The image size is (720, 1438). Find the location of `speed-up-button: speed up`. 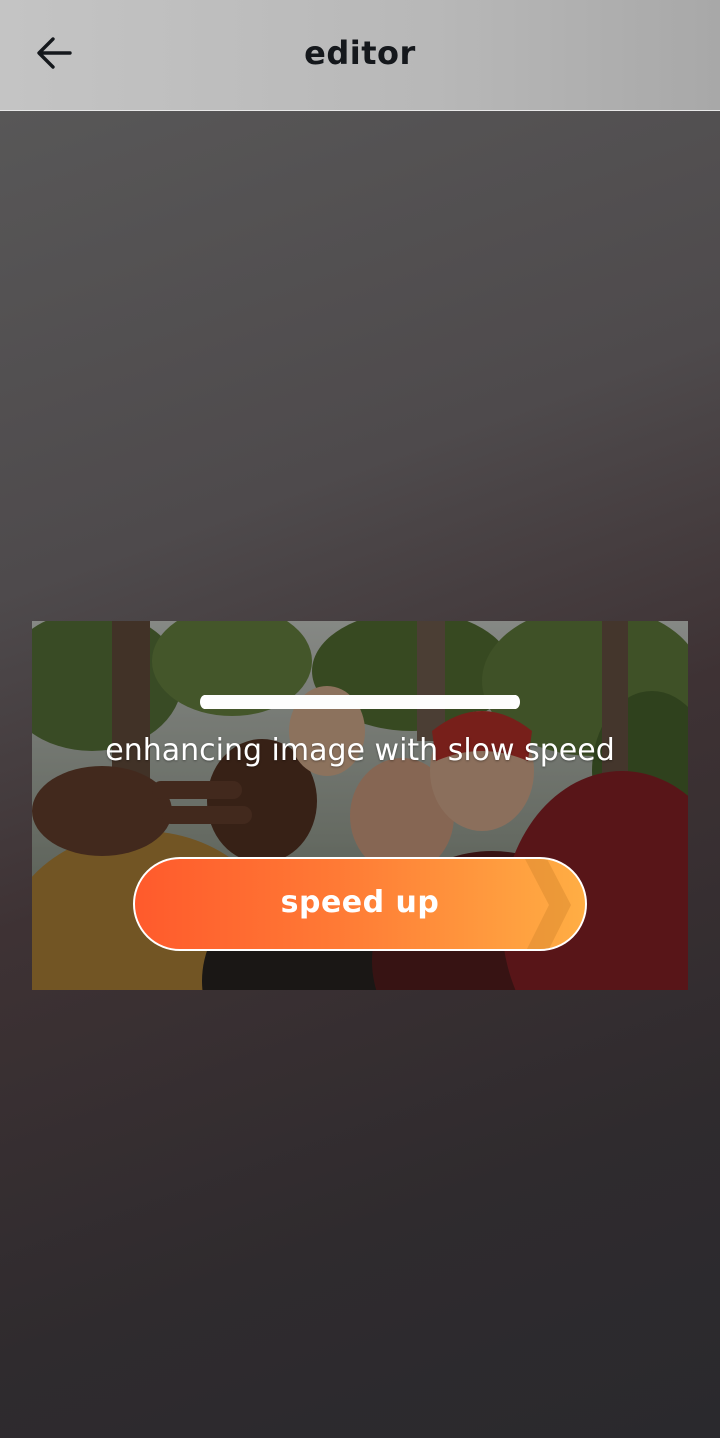

speed-up-button: speed up is located at coordinates (360, 904).